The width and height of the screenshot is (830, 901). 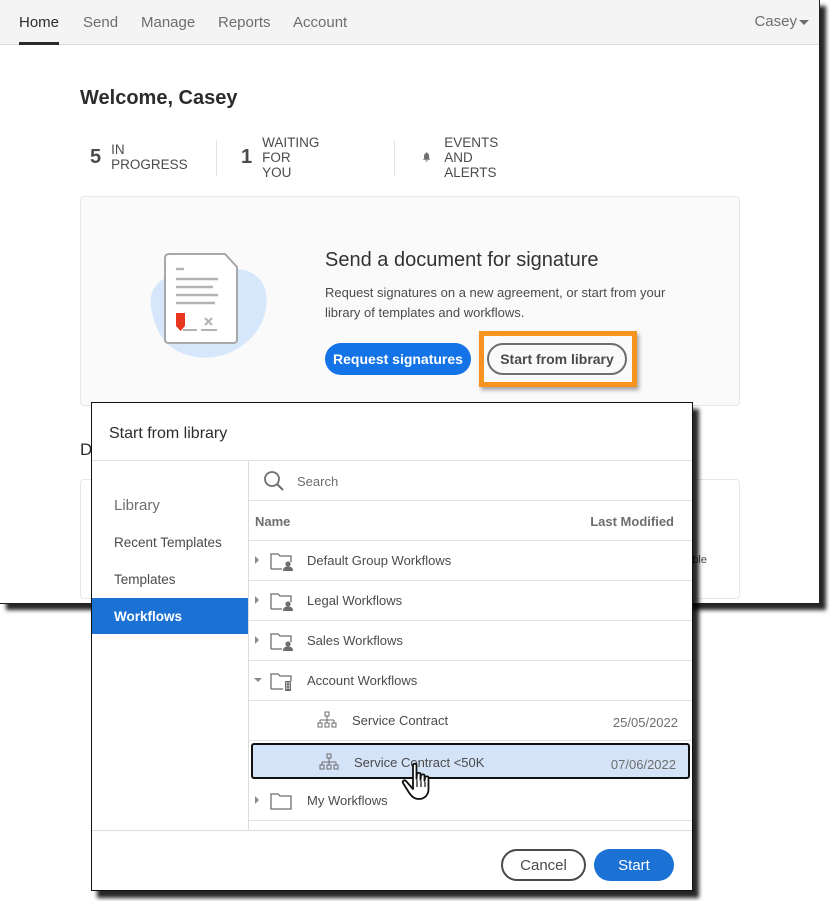 I want to click on table-row: Account Workflows, so click(x=470, y=681).